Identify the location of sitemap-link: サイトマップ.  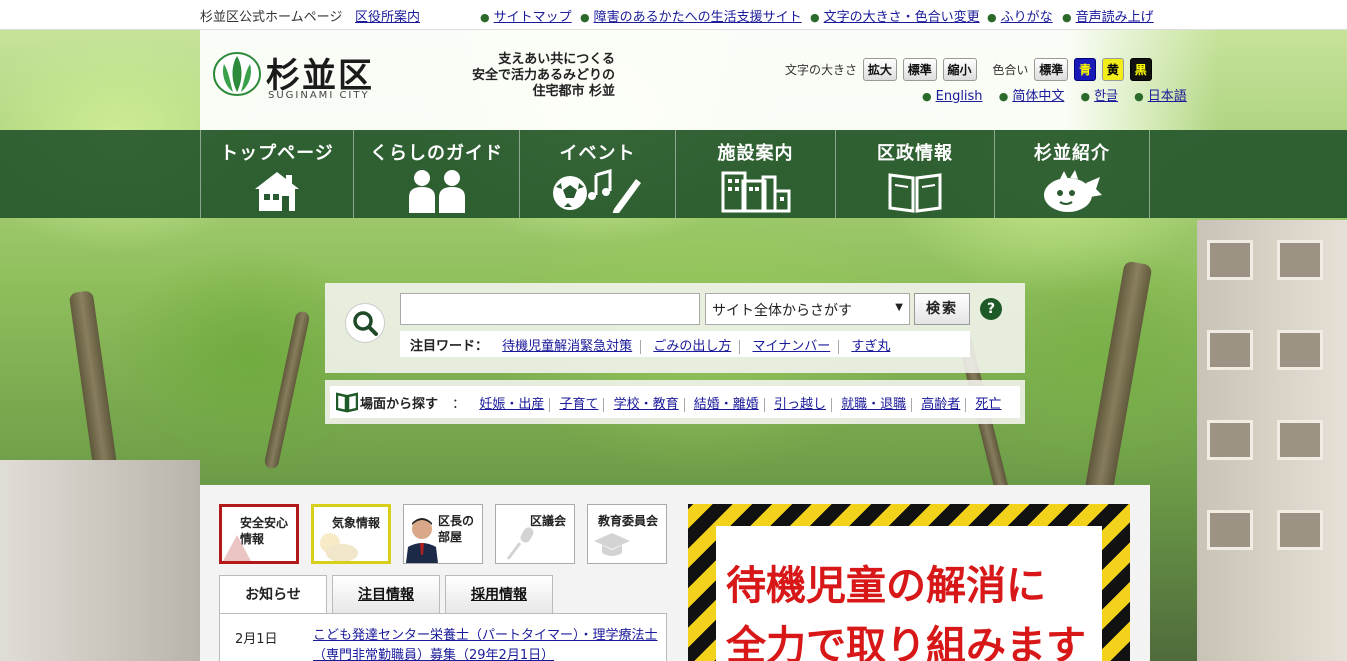
(533, 17).